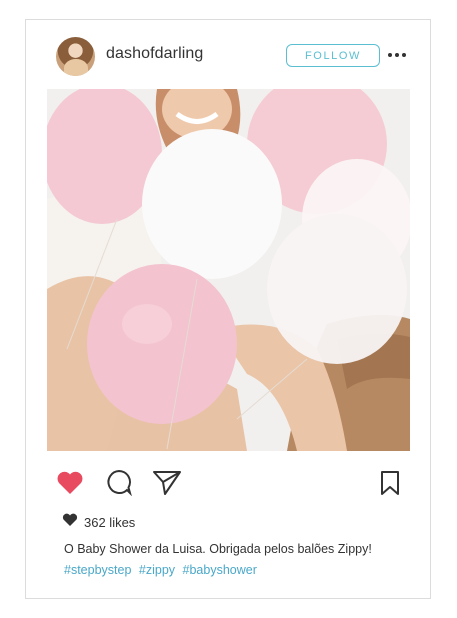  I want to click on more-dots-icon, so click(397, 55).